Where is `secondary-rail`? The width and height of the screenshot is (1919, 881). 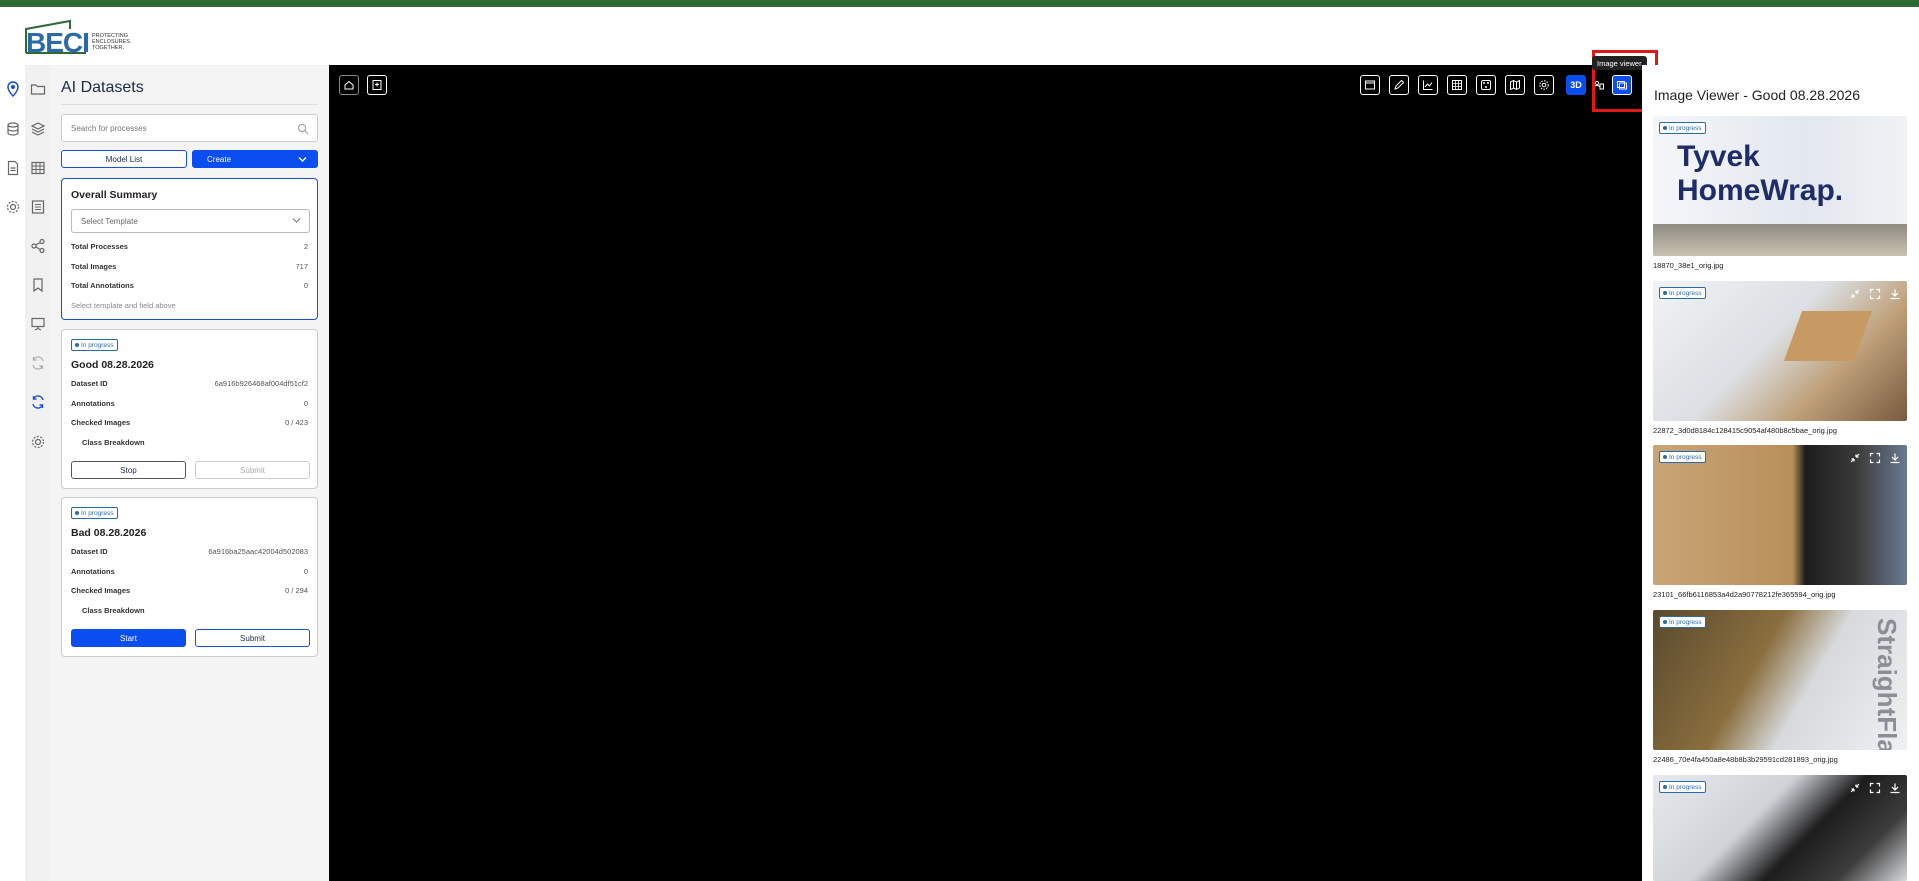
secondary-rail is located at coordinates (37, 473).